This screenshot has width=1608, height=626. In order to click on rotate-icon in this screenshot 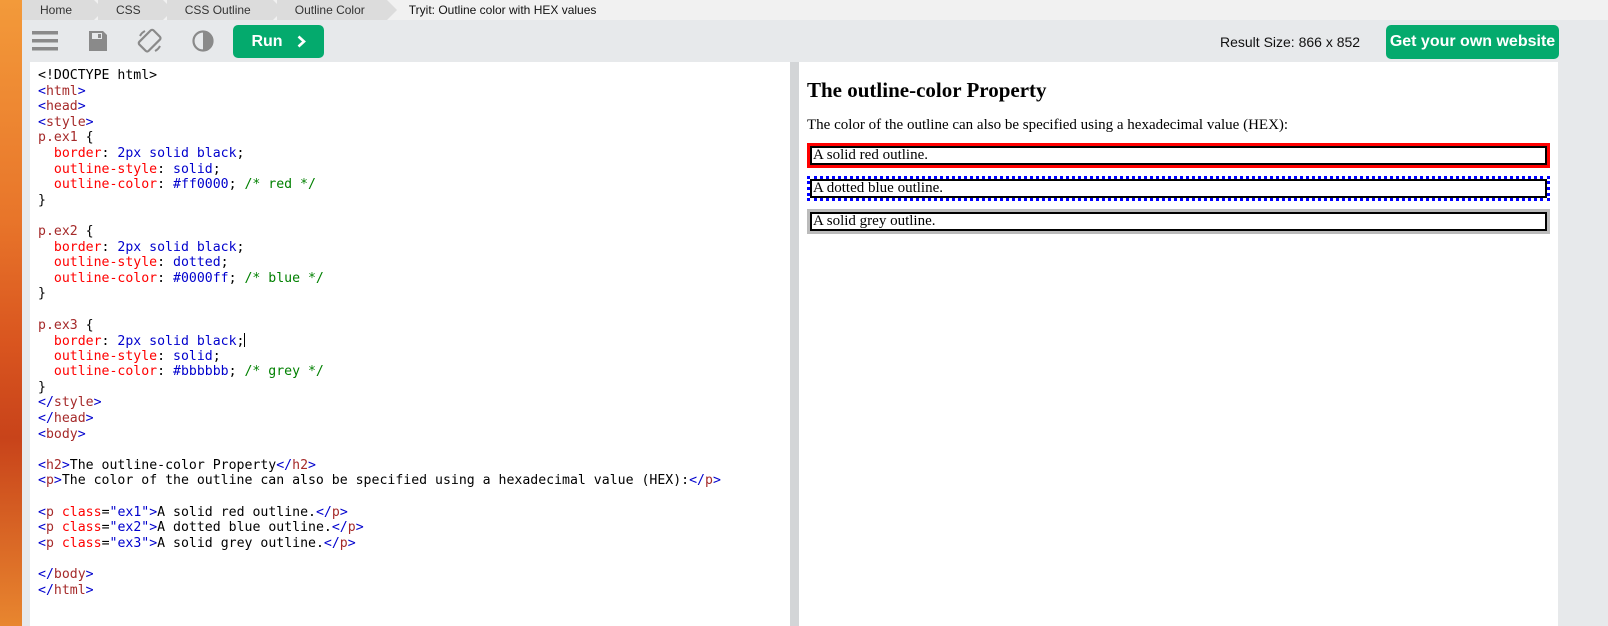, I will do `click(150, 41)`.